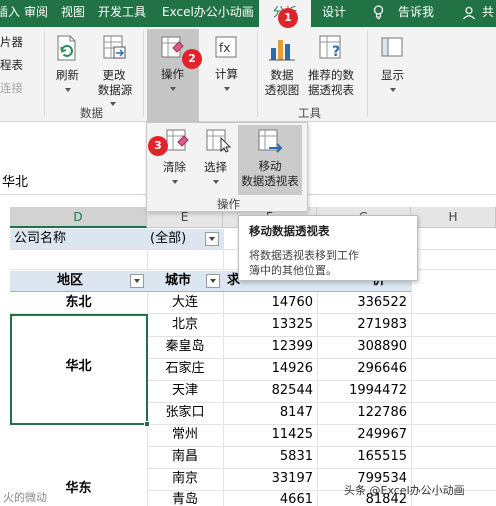 The height and width of the screenshot is (506, 496). Describe the element at coordinates (11, 42) in the screenshot. I see `ribbon-slicer-label: 片器` at that location.